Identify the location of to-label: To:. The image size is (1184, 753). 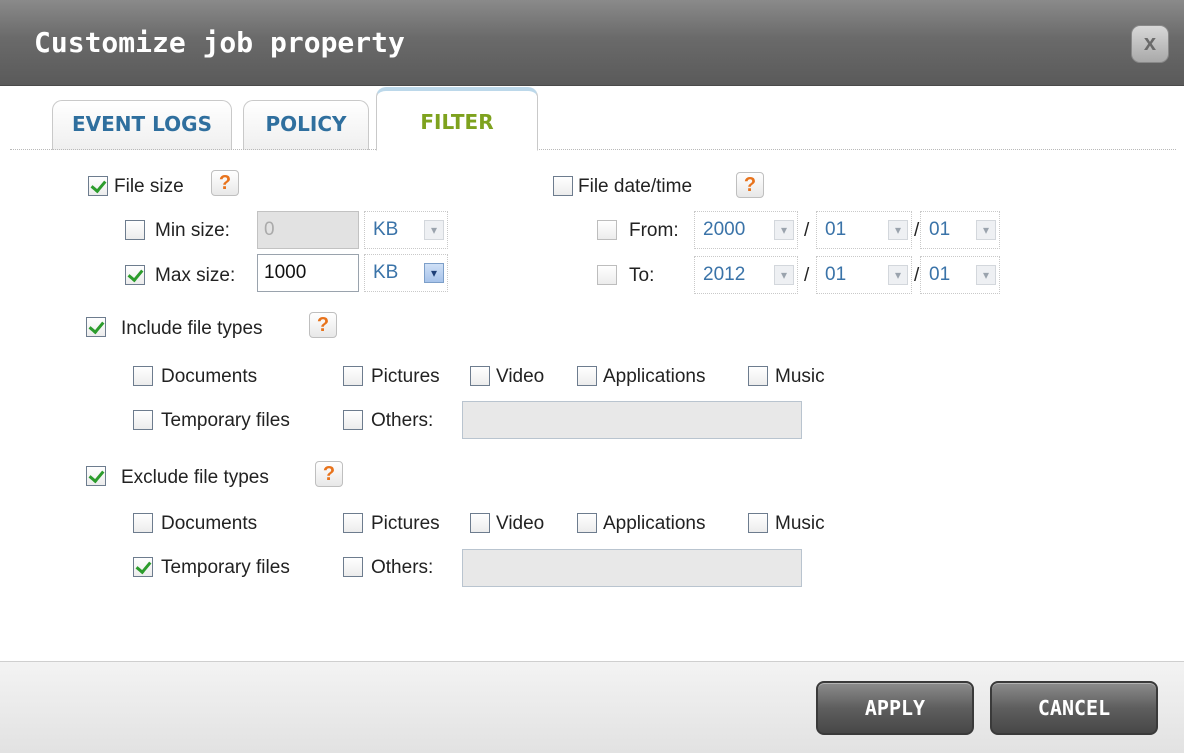
(642, 275).